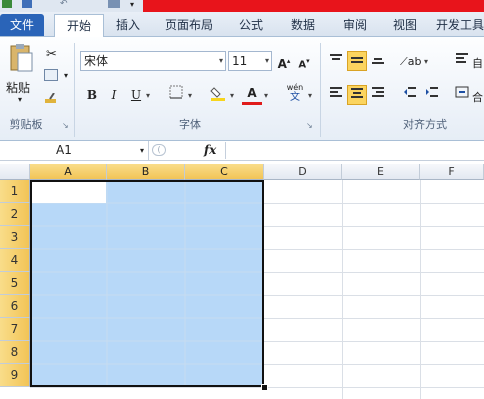 This screenshot has width=484, height=399. I want to click on underline-dropdown-icon: ▾, so click(148, 95).